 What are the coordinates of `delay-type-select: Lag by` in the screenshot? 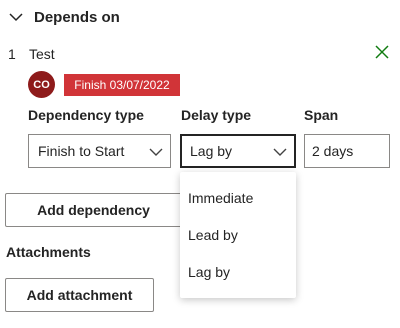 It's located at (238, 151).